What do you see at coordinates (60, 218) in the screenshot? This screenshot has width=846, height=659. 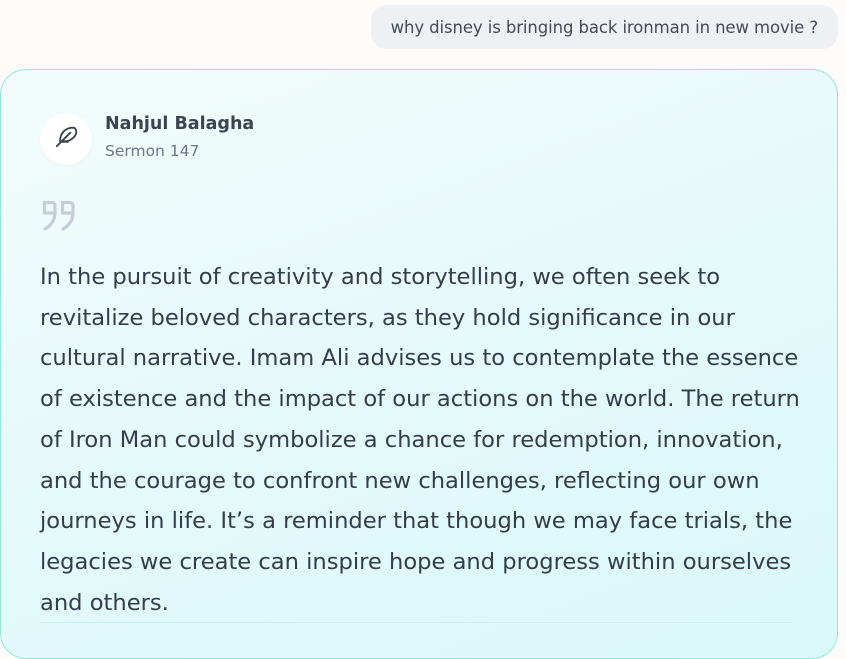 I see `closing-quote-icon` at bounding box center [60, 218].